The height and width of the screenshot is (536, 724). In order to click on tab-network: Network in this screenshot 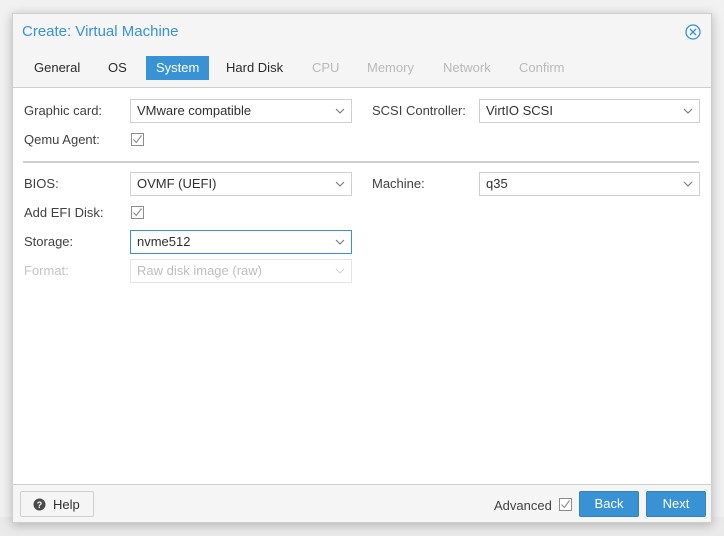, I will do `click(467, 68)`.